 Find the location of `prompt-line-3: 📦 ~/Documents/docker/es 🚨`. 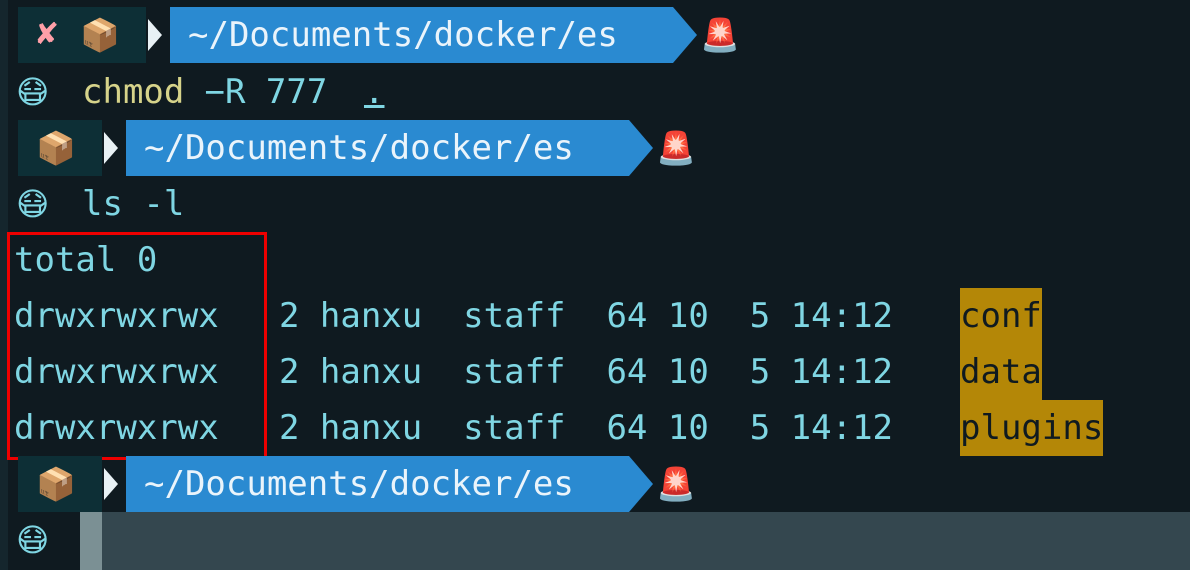

prompt-line-3: 📦 ~/Documents/docker/es 🚨 is located at coordinates (595, 484).